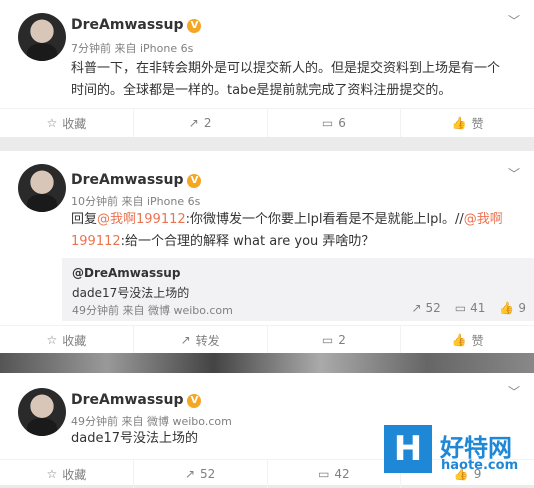  What do you see at coordinates (522, 308) in the screenshot?
I see `repost-stat-value: 9` at bounding box center [522, 308].